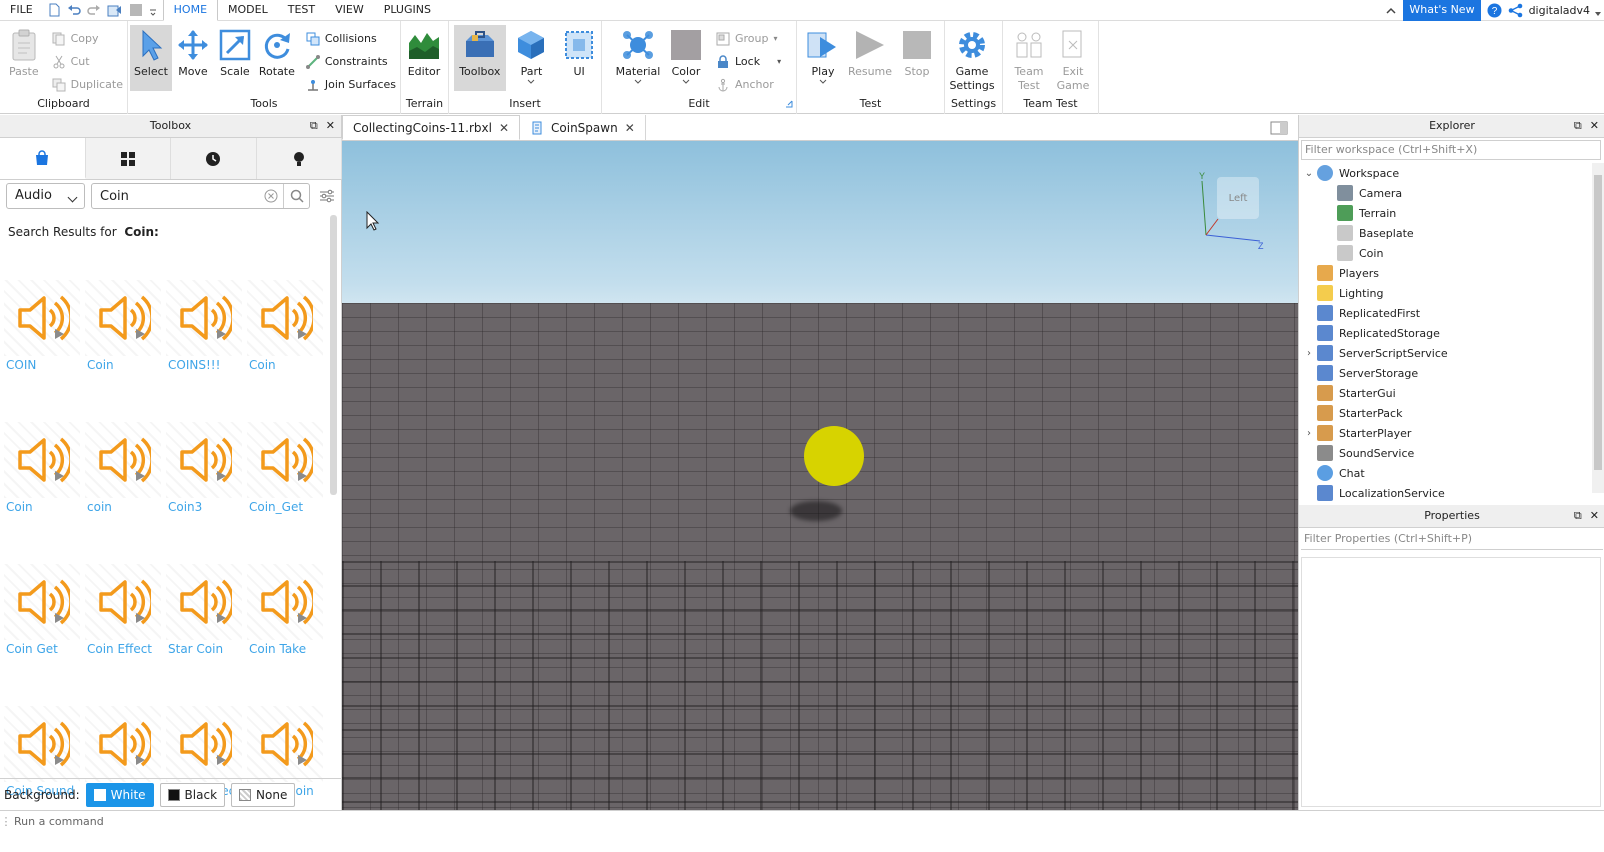 This screenshot has height=852, width=1604. What do you see at coordinates (776, 38) in the screenshot?
I see `group-dropdown-icon: ▾` at bounding box center [776, 38].